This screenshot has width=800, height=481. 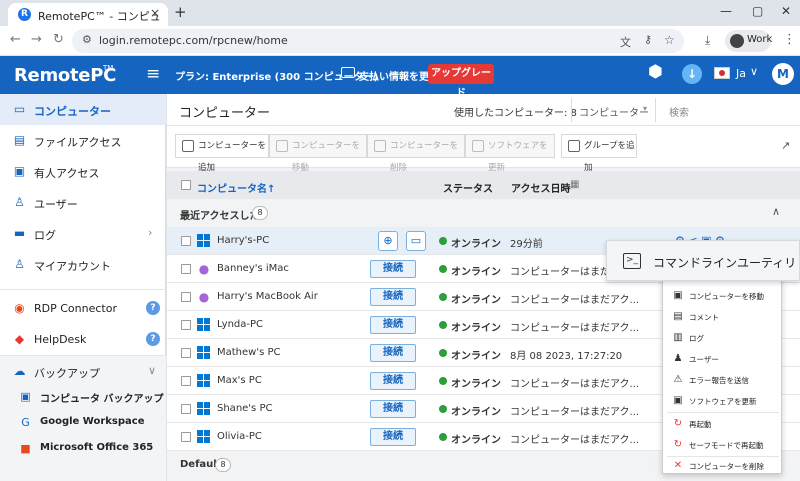 I want to click on computer-name: Harry's MacBook Air, so click(x=267, y=296).